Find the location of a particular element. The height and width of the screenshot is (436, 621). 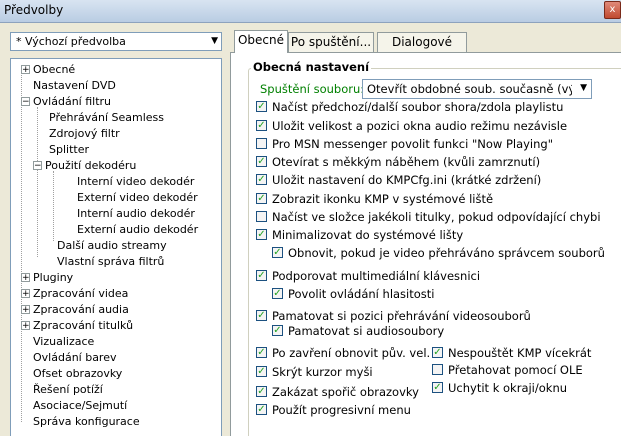

launch-mode-value: Otevřít obdobné soub. současně (výc is located at coordinates (469, 89).